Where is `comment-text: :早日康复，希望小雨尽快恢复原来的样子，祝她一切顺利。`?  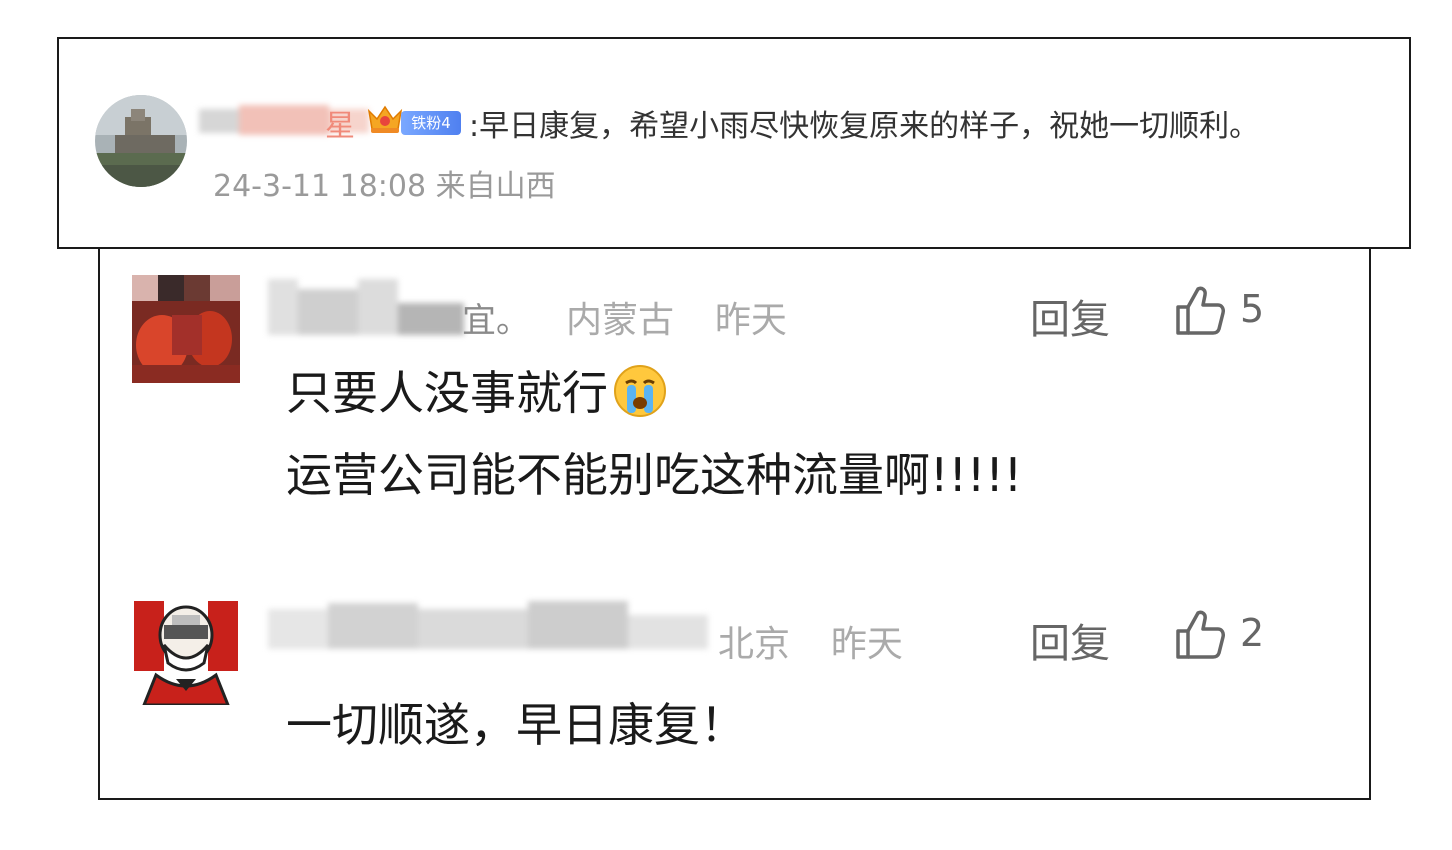
comment-text: :早日康复，希望小雨尽快恢复原来的样子，祝她一切顺利。 is located at coordinates (864, 126).